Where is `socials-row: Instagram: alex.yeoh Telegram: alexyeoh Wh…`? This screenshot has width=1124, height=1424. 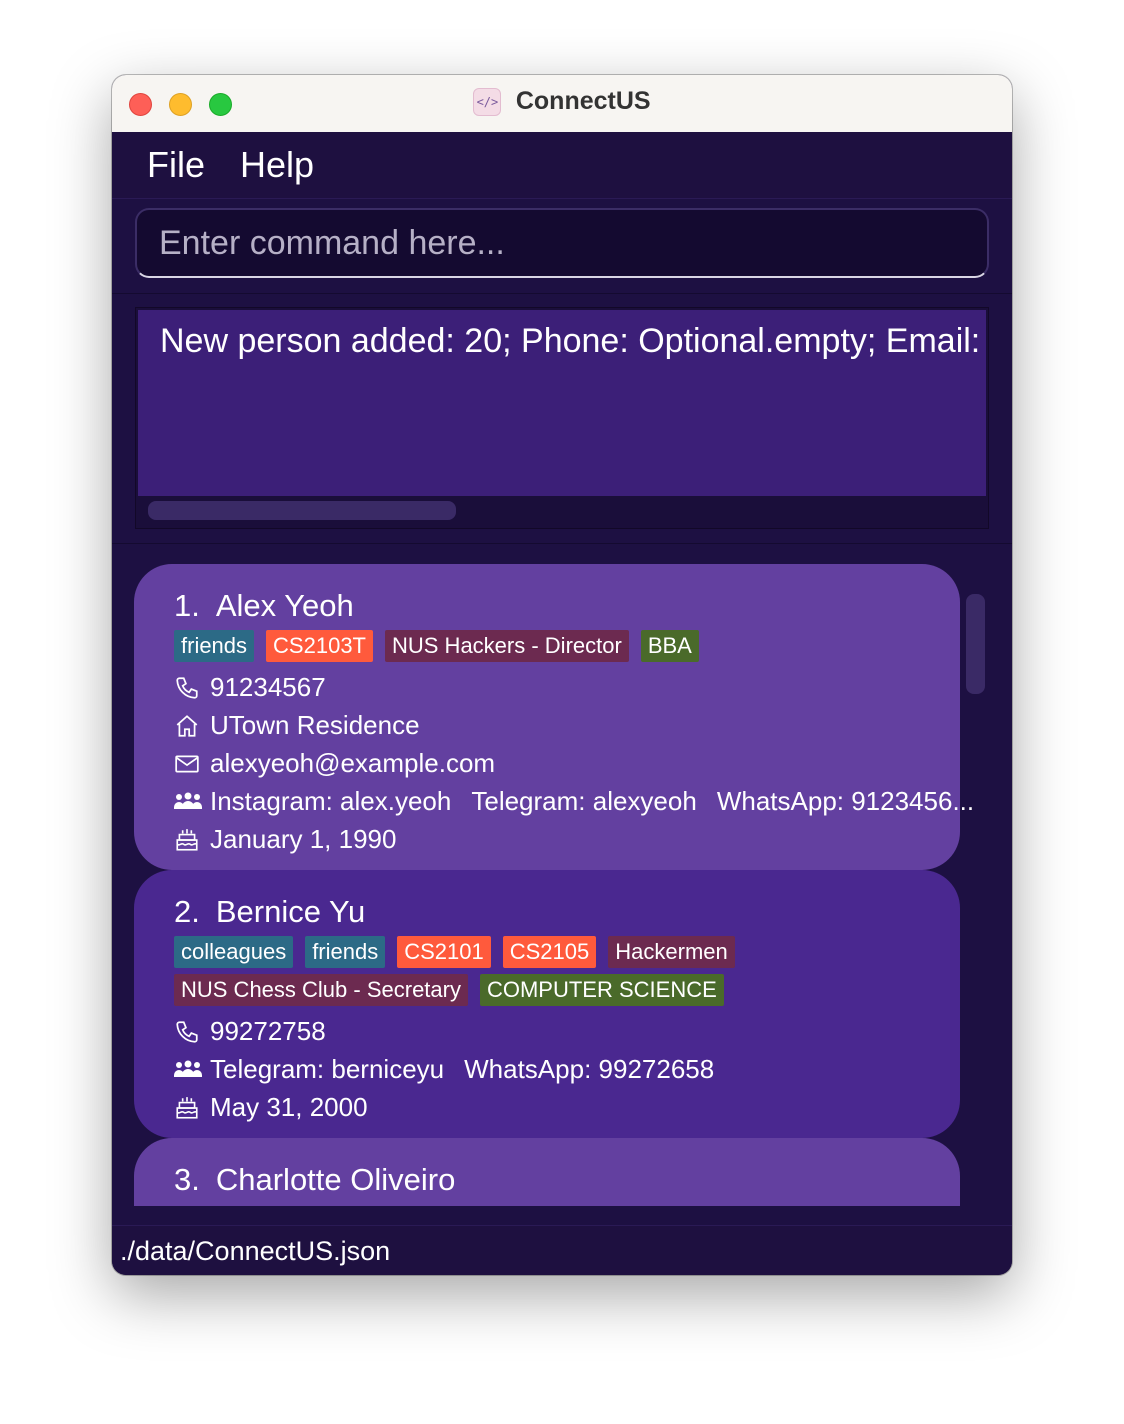 socials-row: Instagram: alex.yeoh Telegram: alexyeoh Wh… is located at coordinates (574, 801).